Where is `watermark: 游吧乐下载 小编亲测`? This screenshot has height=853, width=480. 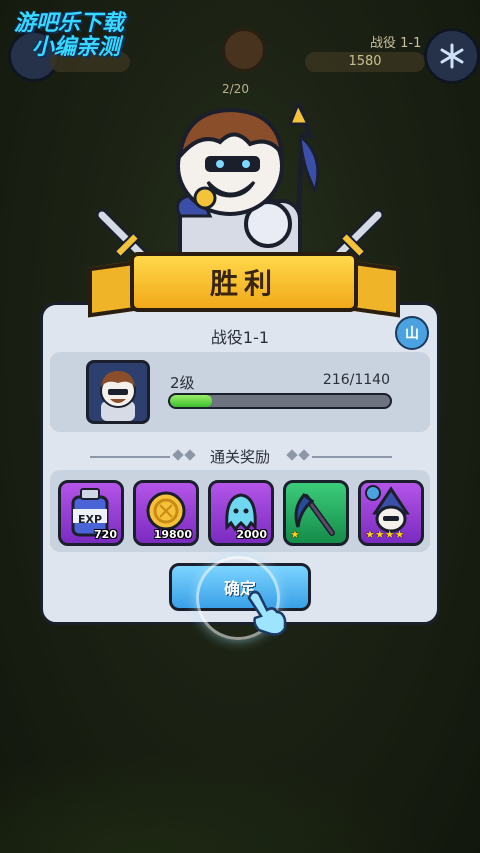 watermark: 游吧乐下载 小编亲测 is located at coordinates (69, 36).